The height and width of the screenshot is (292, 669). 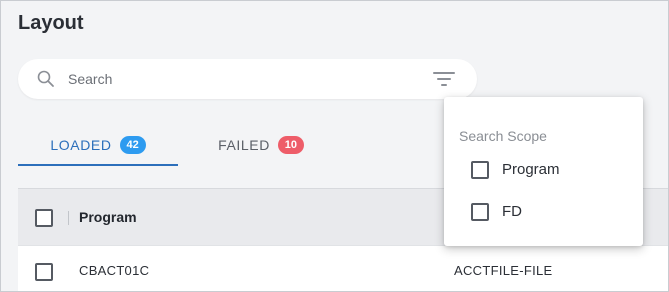 I want to click on select-all-checkbox, so click(x=44, y=218).